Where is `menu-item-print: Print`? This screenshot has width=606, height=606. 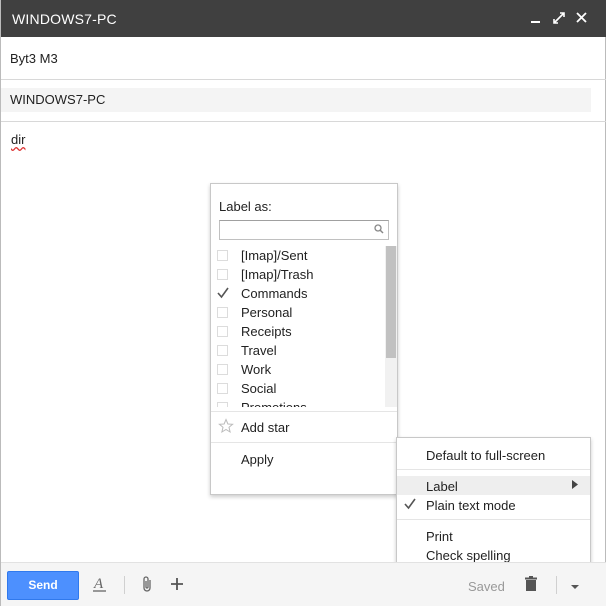 menu-item-print: Print is located at coordinates (493, 535).